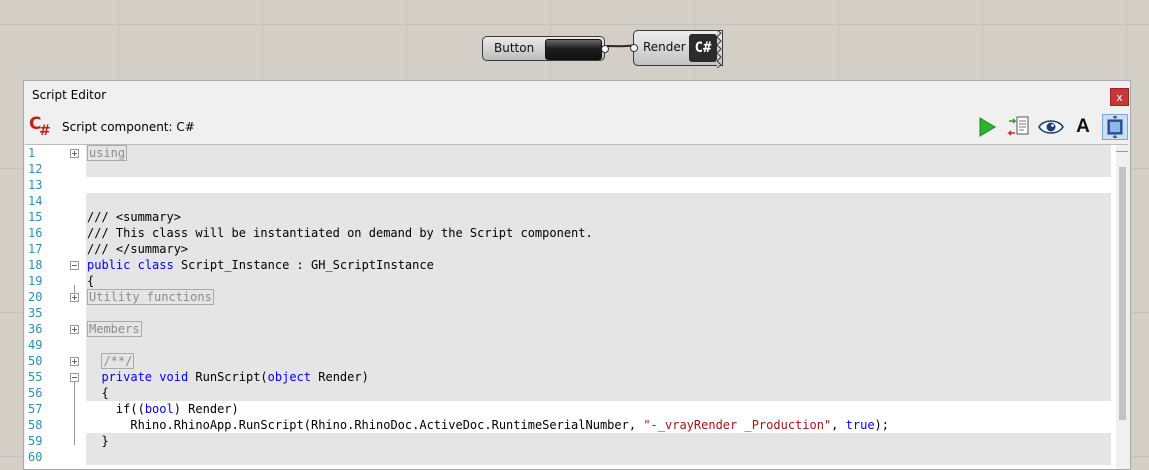 The height and width of the screenshot is (470, 1149). I want to click on code-line: 60, so click(568, 457).